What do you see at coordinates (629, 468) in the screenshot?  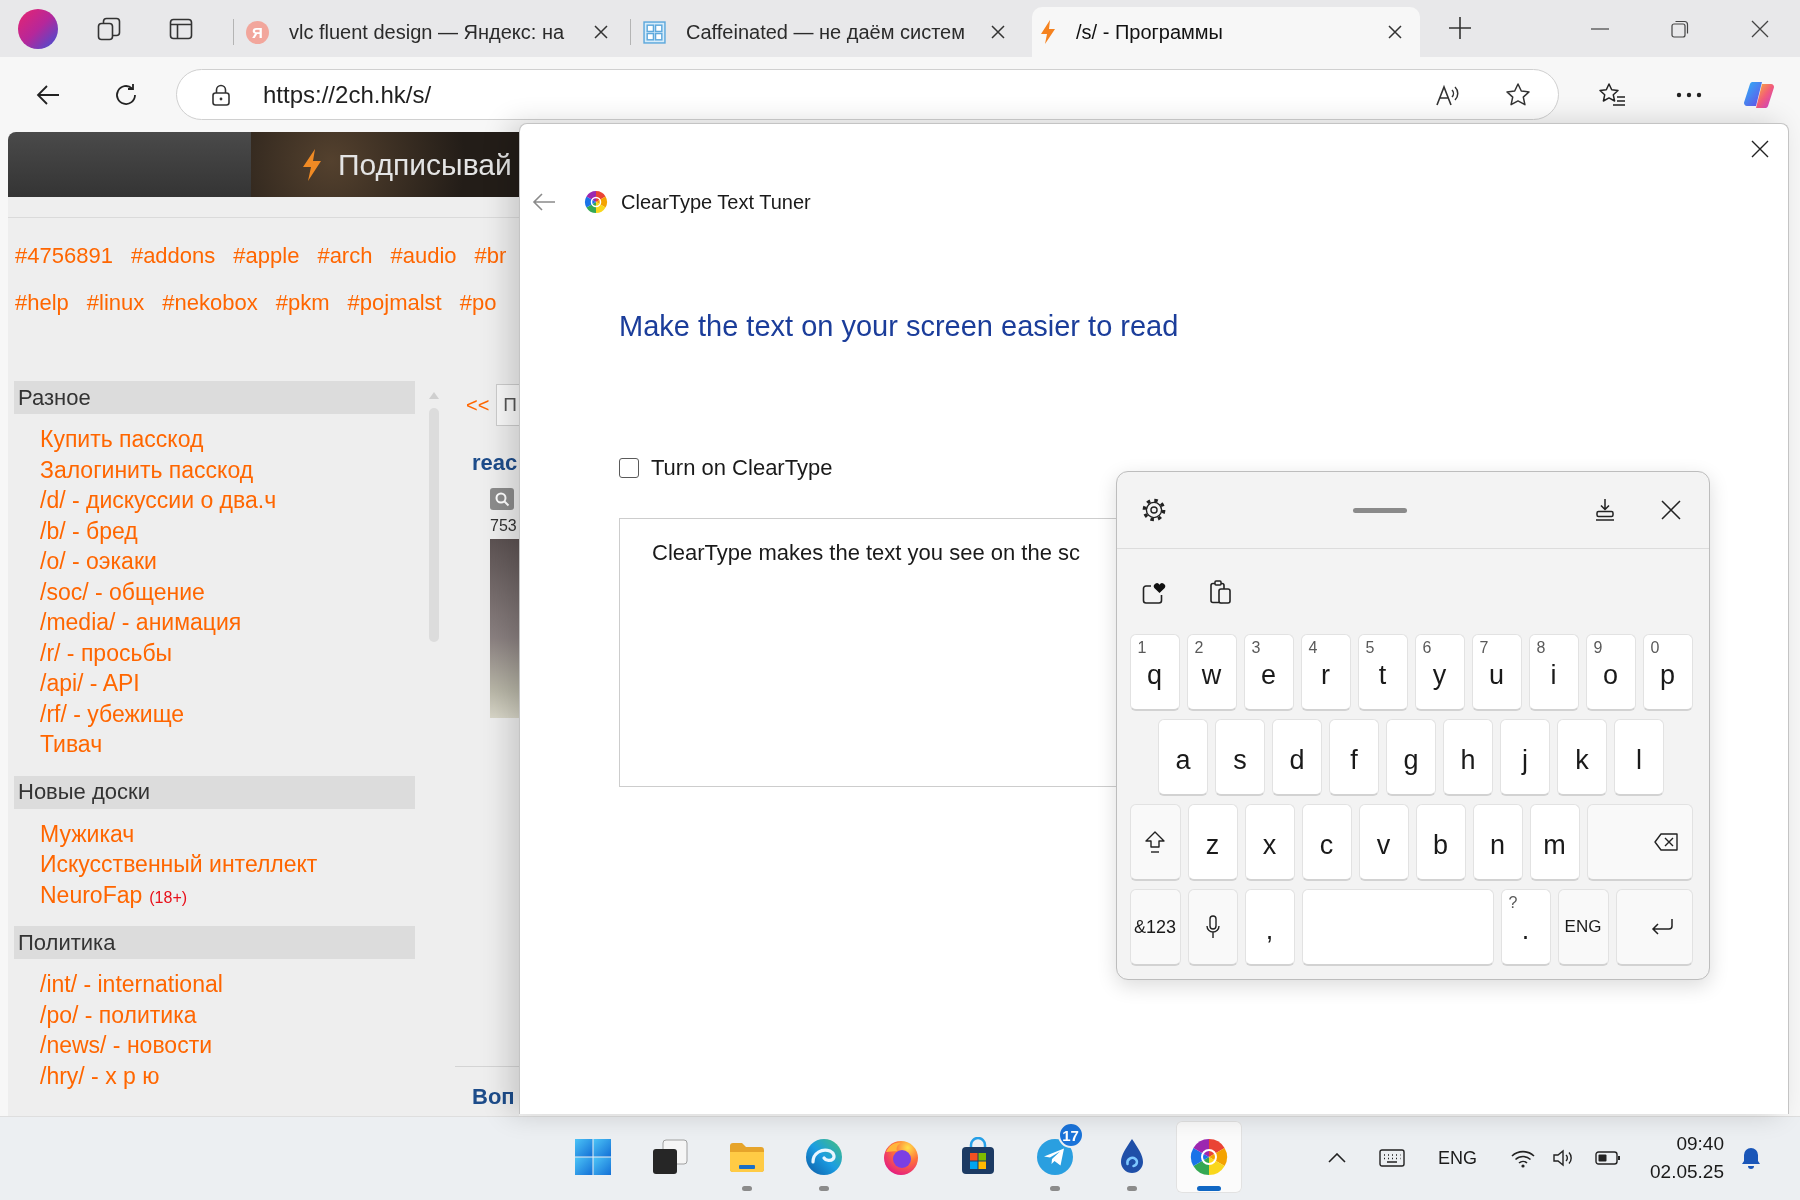 I see `checkbox` at bounding box center [629, 468].